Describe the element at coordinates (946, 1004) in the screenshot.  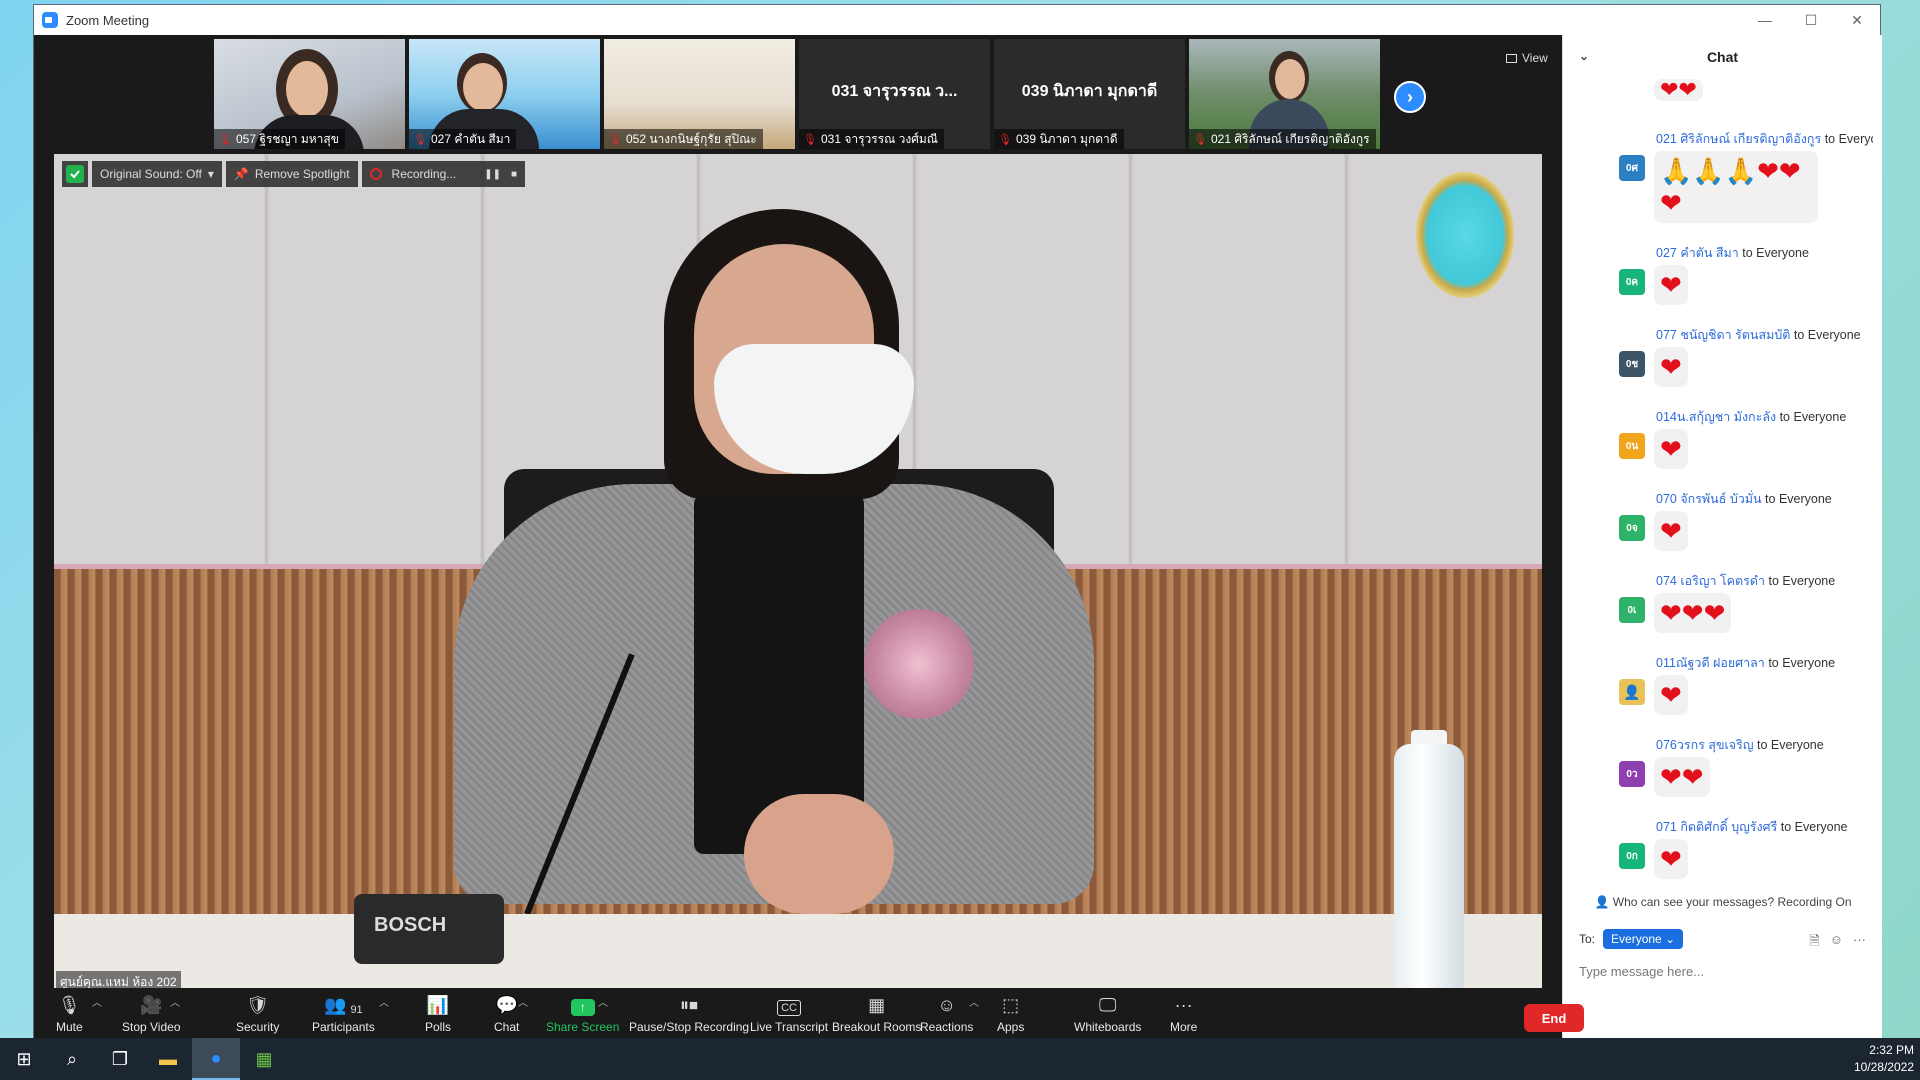
I see `smiley-icon: ☺` at that location.